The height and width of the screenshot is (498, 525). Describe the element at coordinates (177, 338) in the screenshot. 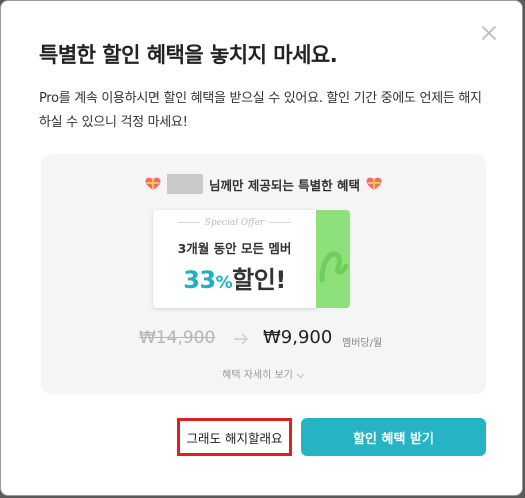

I see `original-price: ₩14,900` at that location.